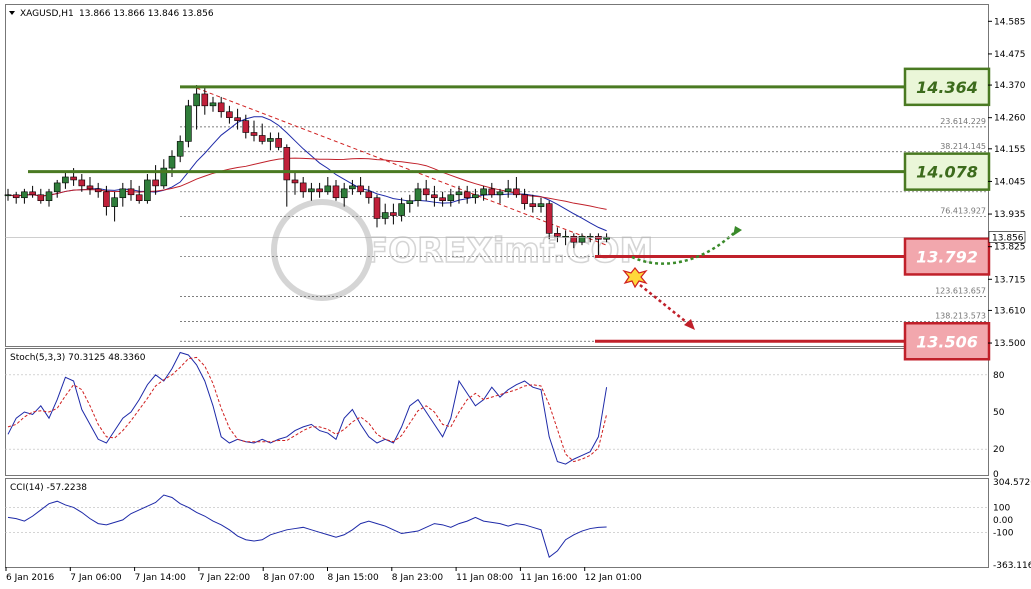 This screenshot has height=589, width=1031. What do you see at coordinates (999, 450) in the screenshot?
I see `stoch-tick-label: 20` at bounding box center [999, 450].